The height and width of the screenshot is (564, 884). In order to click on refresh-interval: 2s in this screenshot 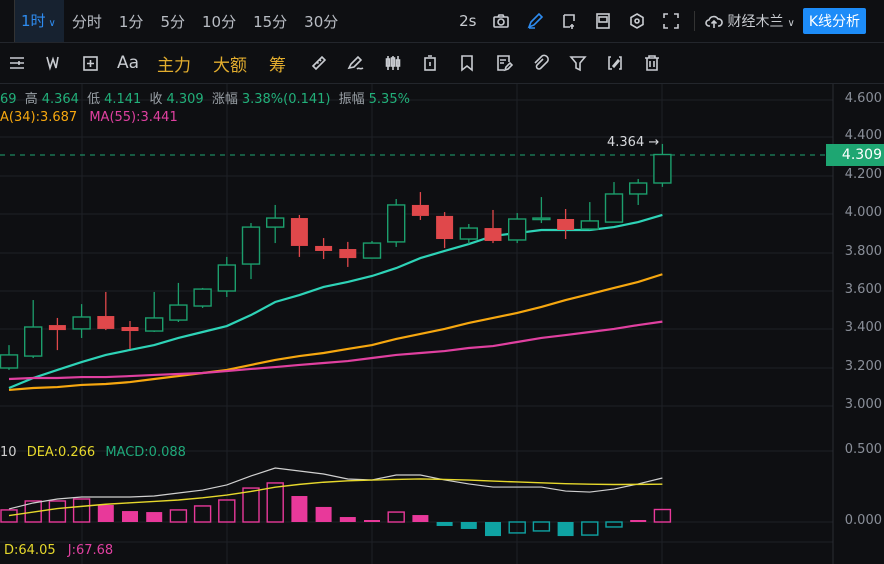, I will do `click(467, 21)`.